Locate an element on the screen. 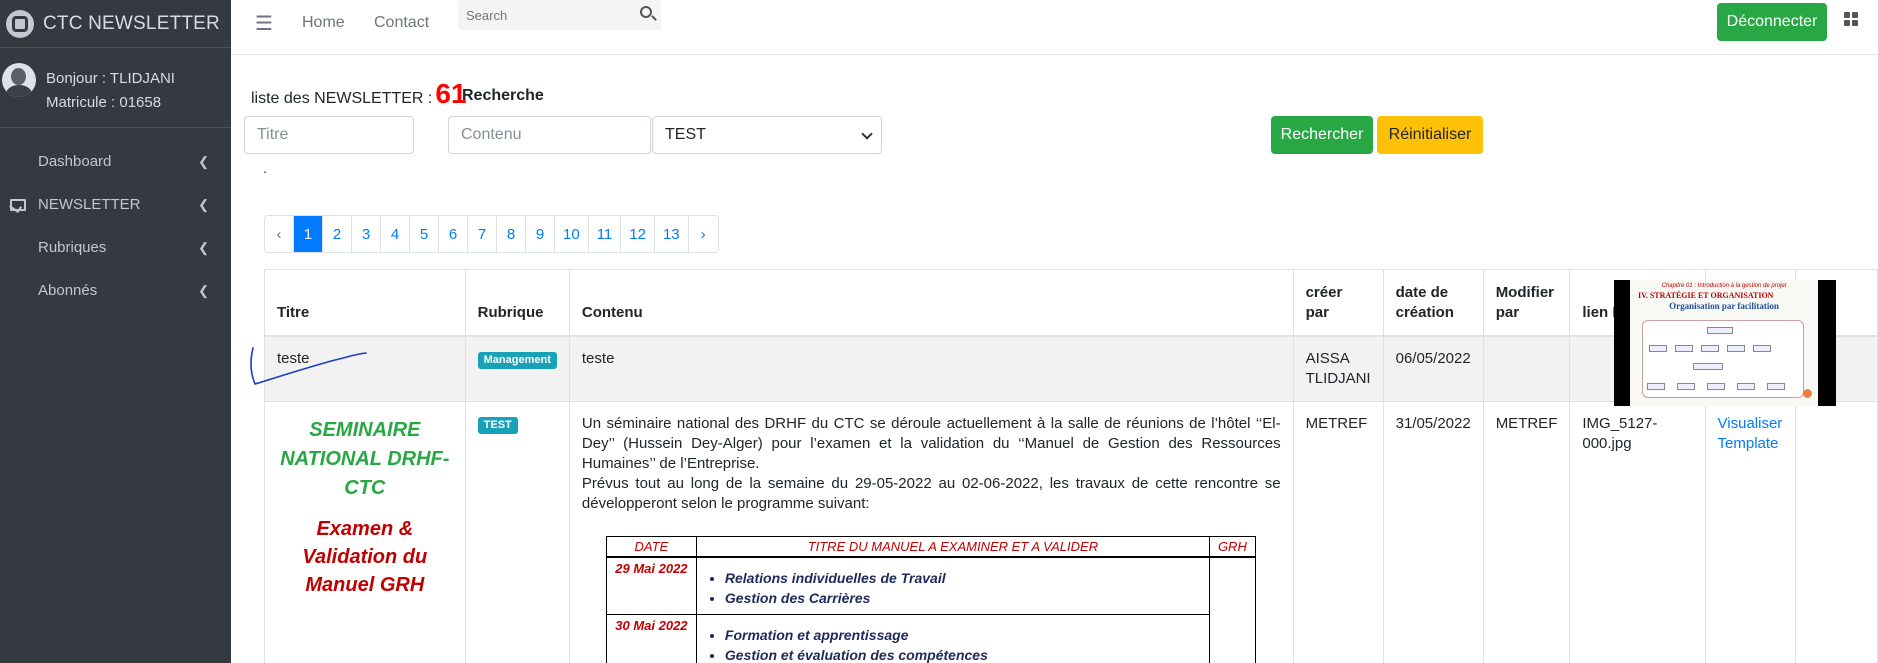 The width and height of the screenshot is (1878, 663). pagination-page-4: 4 is located at coordinates (395, 234).